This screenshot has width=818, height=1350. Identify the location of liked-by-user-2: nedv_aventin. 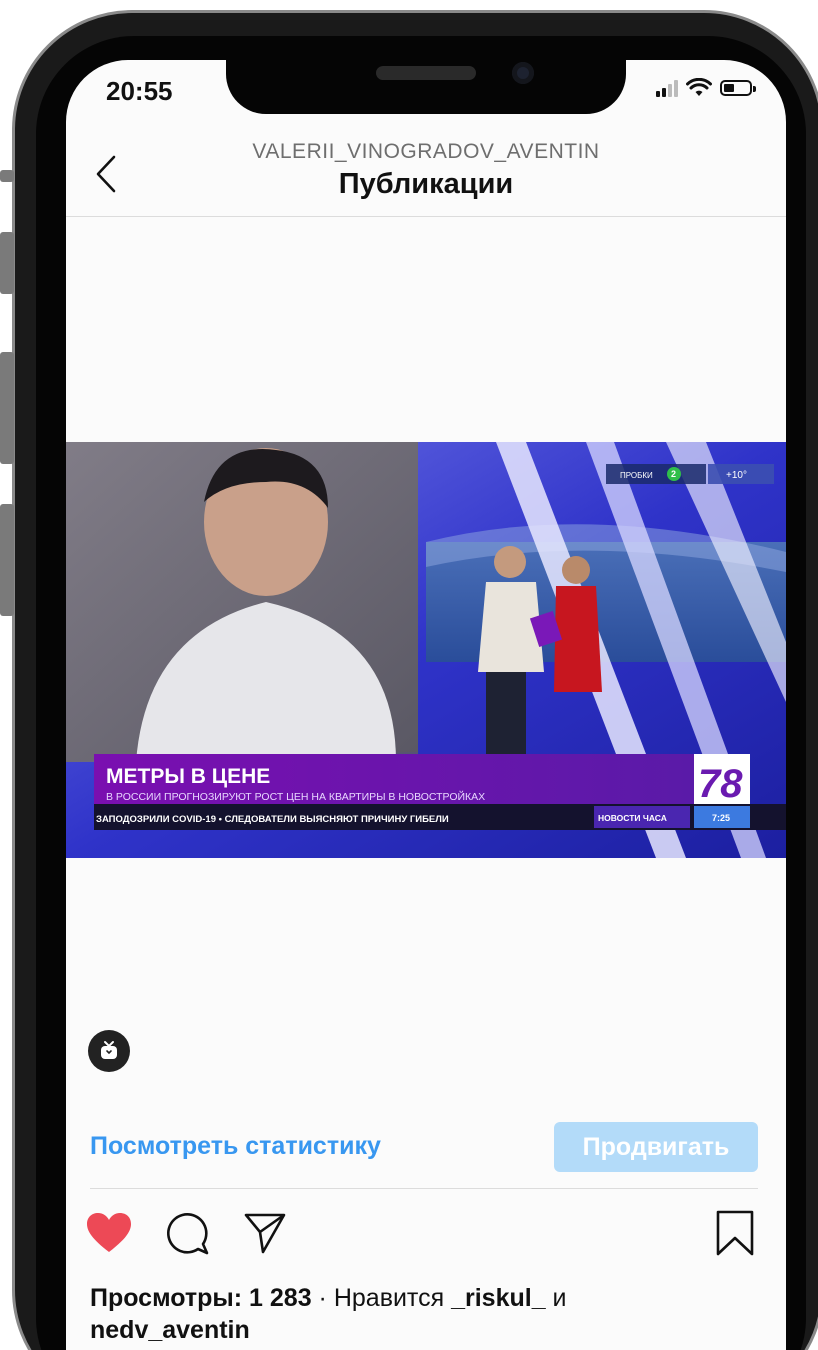
(170, 1330).